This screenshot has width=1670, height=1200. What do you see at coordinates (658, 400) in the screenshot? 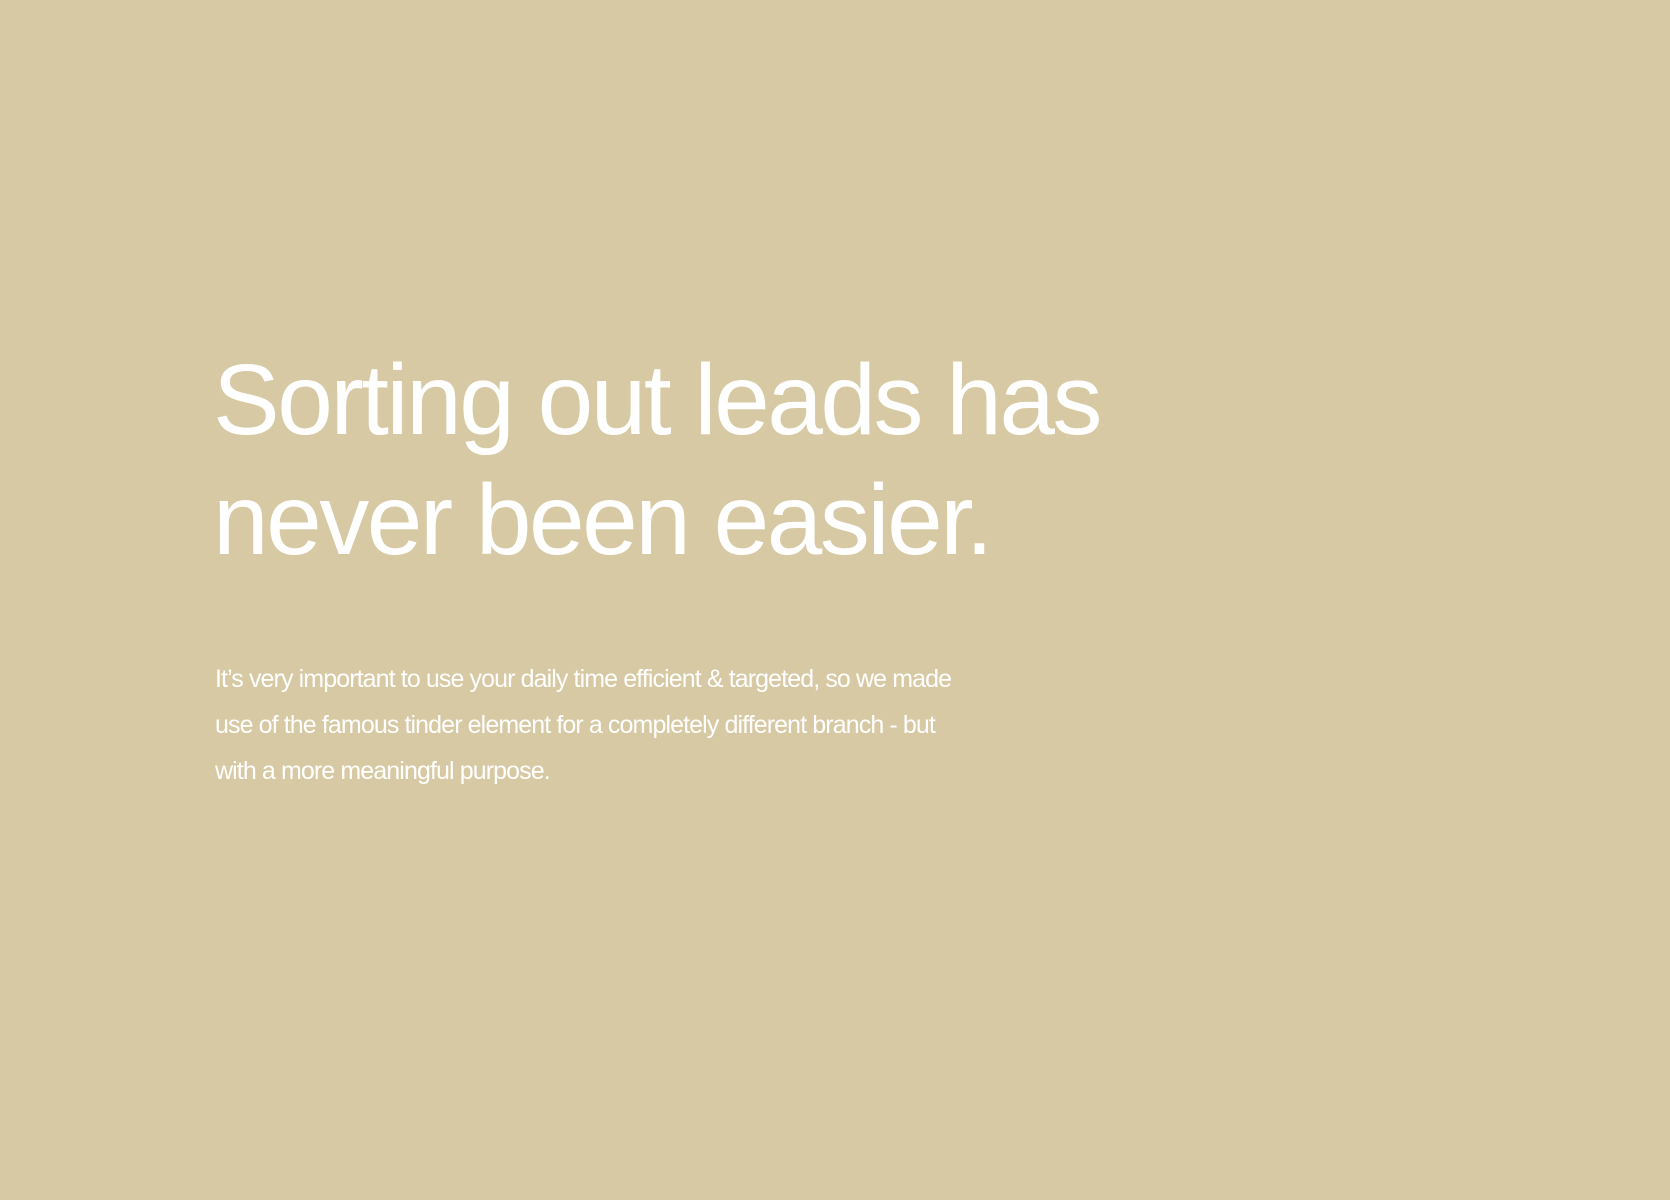
I see `headline-line-1: Sorting out leads has` at bounding box center [658, 400].